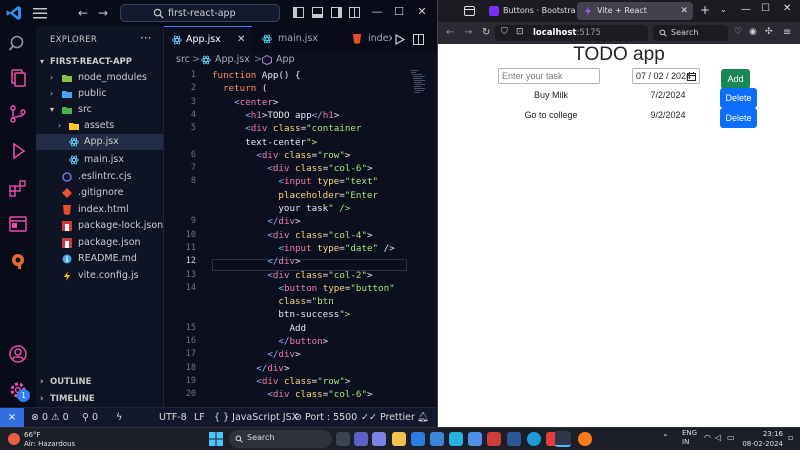  Describe the element at coordinates (208, 39) in the screenshot. I see `tab-app-jsx: App.jsx ✕` at that location.